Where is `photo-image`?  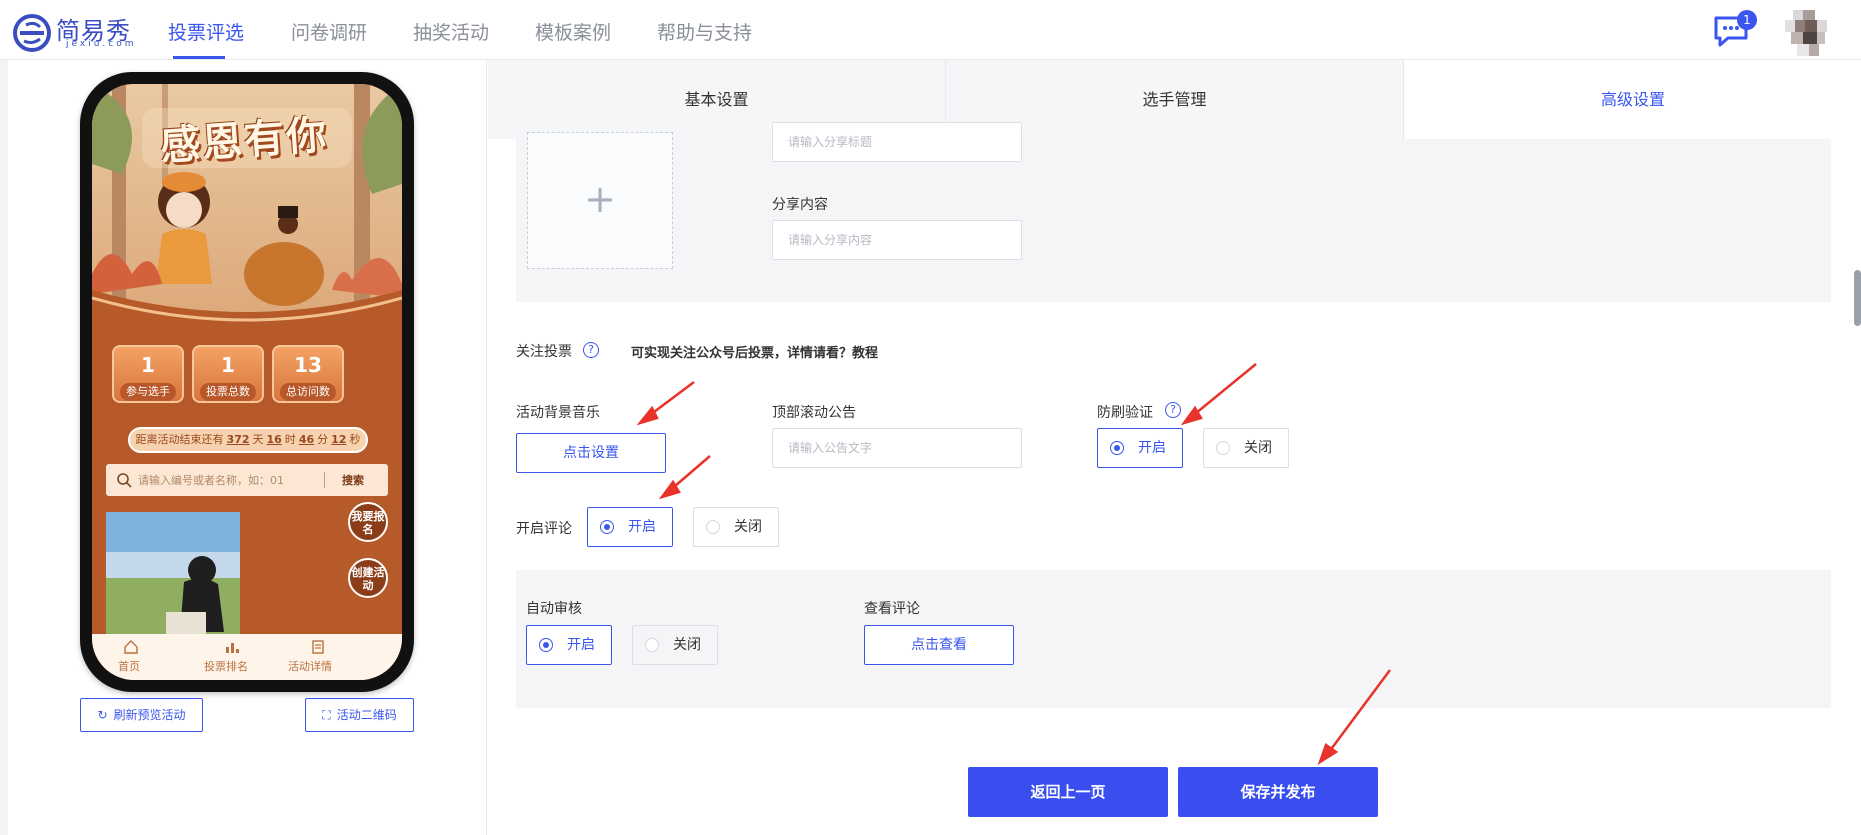
photo-image is located at coordinates (173, 577).